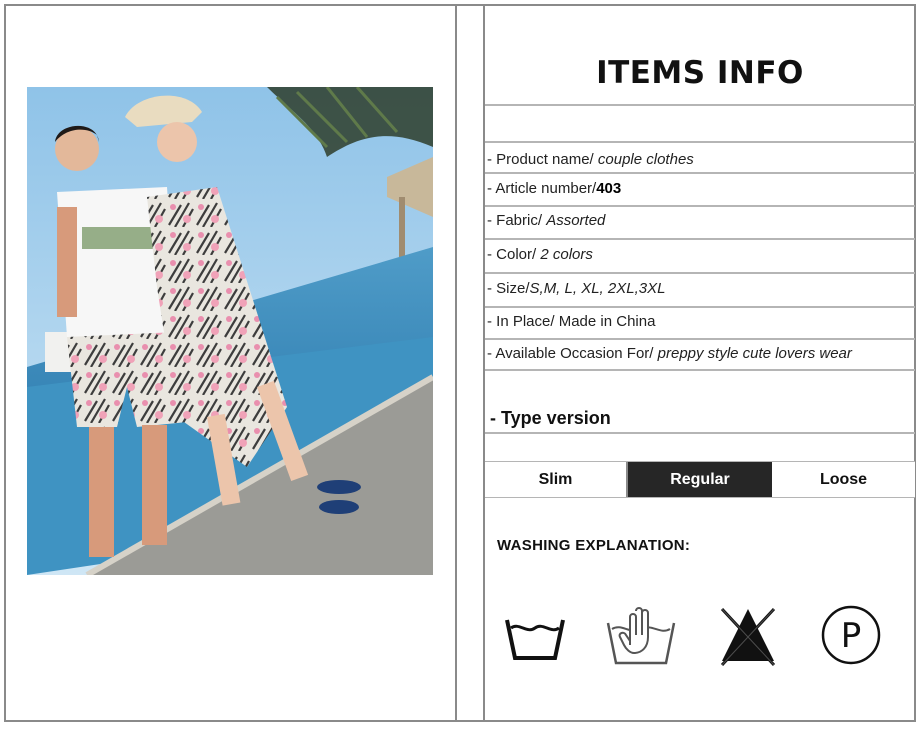 This screenshot has width=920, height=729. Describe the element at coordinates (540, 159) in the screenshot. I see `info-label: - Product name/` at that location.